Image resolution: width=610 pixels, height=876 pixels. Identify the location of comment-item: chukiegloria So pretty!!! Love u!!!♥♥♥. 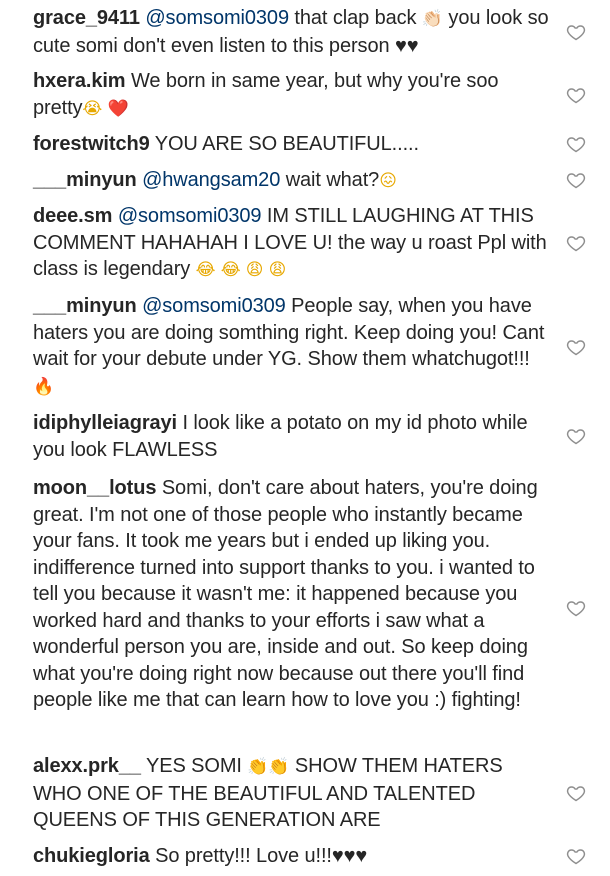
(293, 856).